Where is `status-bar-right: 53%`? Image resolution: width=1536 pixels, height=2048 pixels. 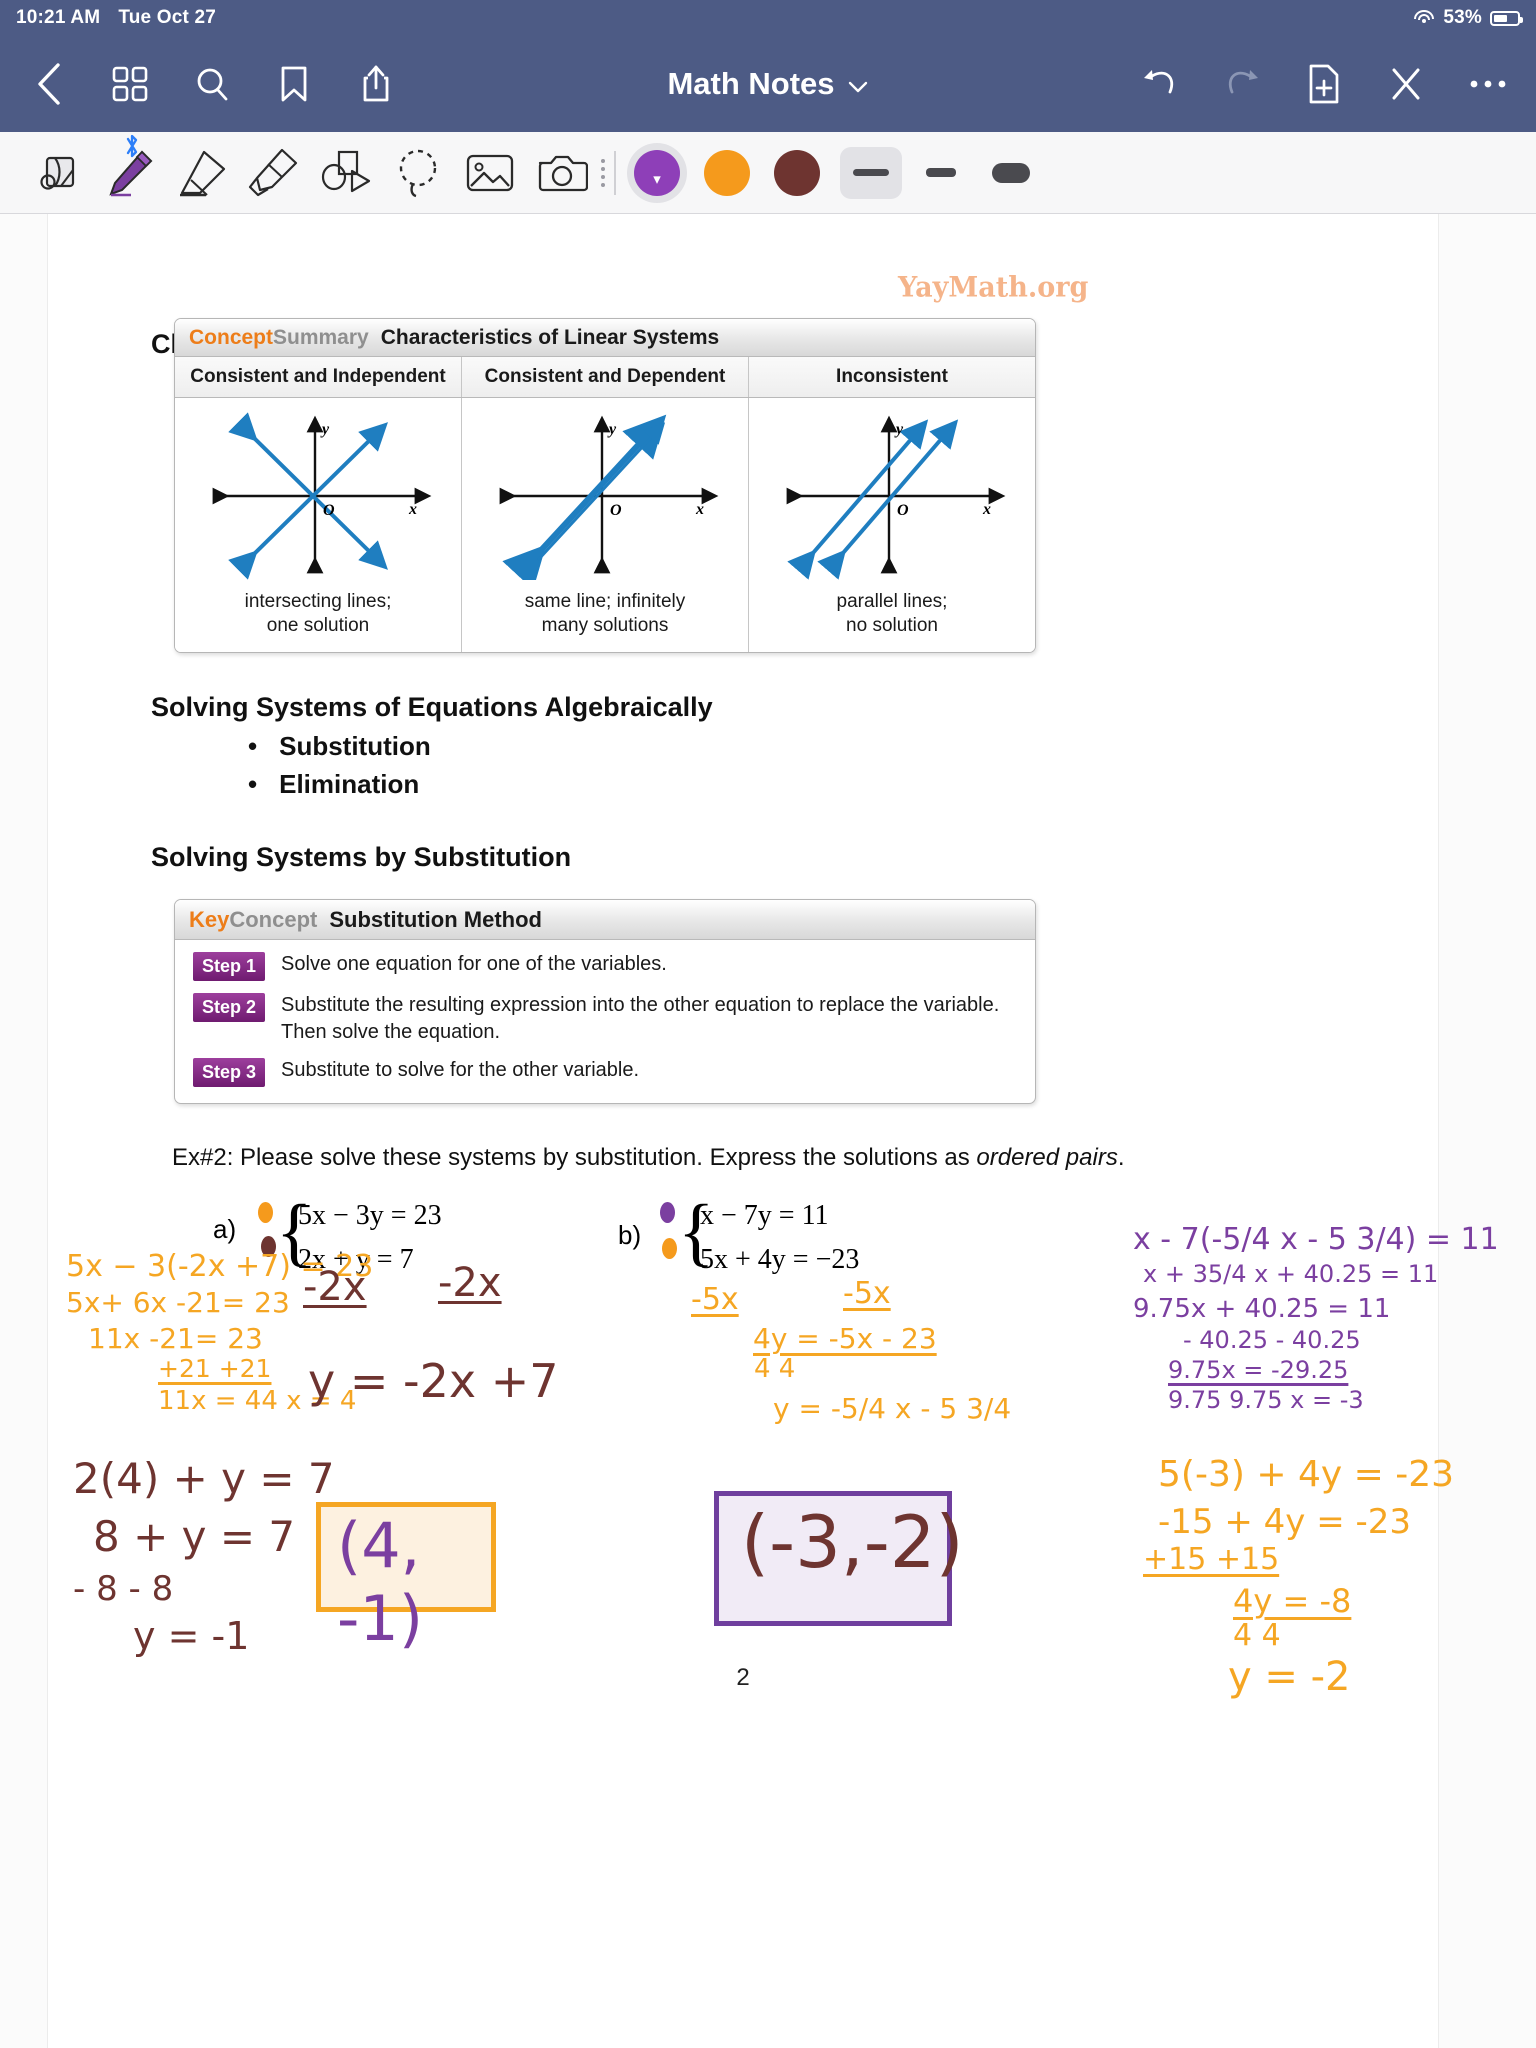
status-bar-right: 53% is located at coordinates (1468, 18).